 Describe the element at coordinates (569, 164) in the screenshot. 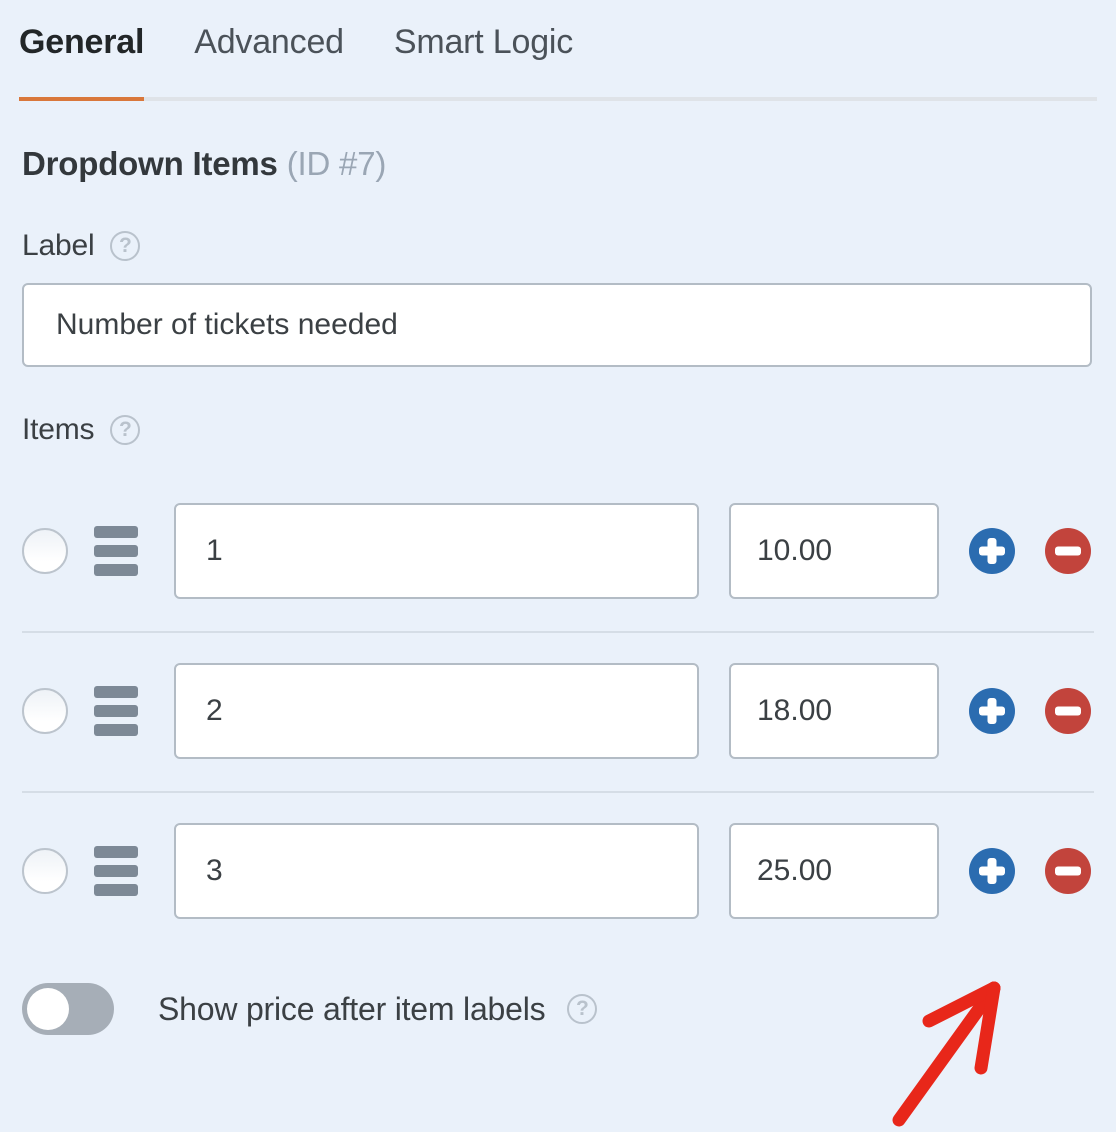

I see `section-heading: Dropdown Items (ID #7)` at that location.